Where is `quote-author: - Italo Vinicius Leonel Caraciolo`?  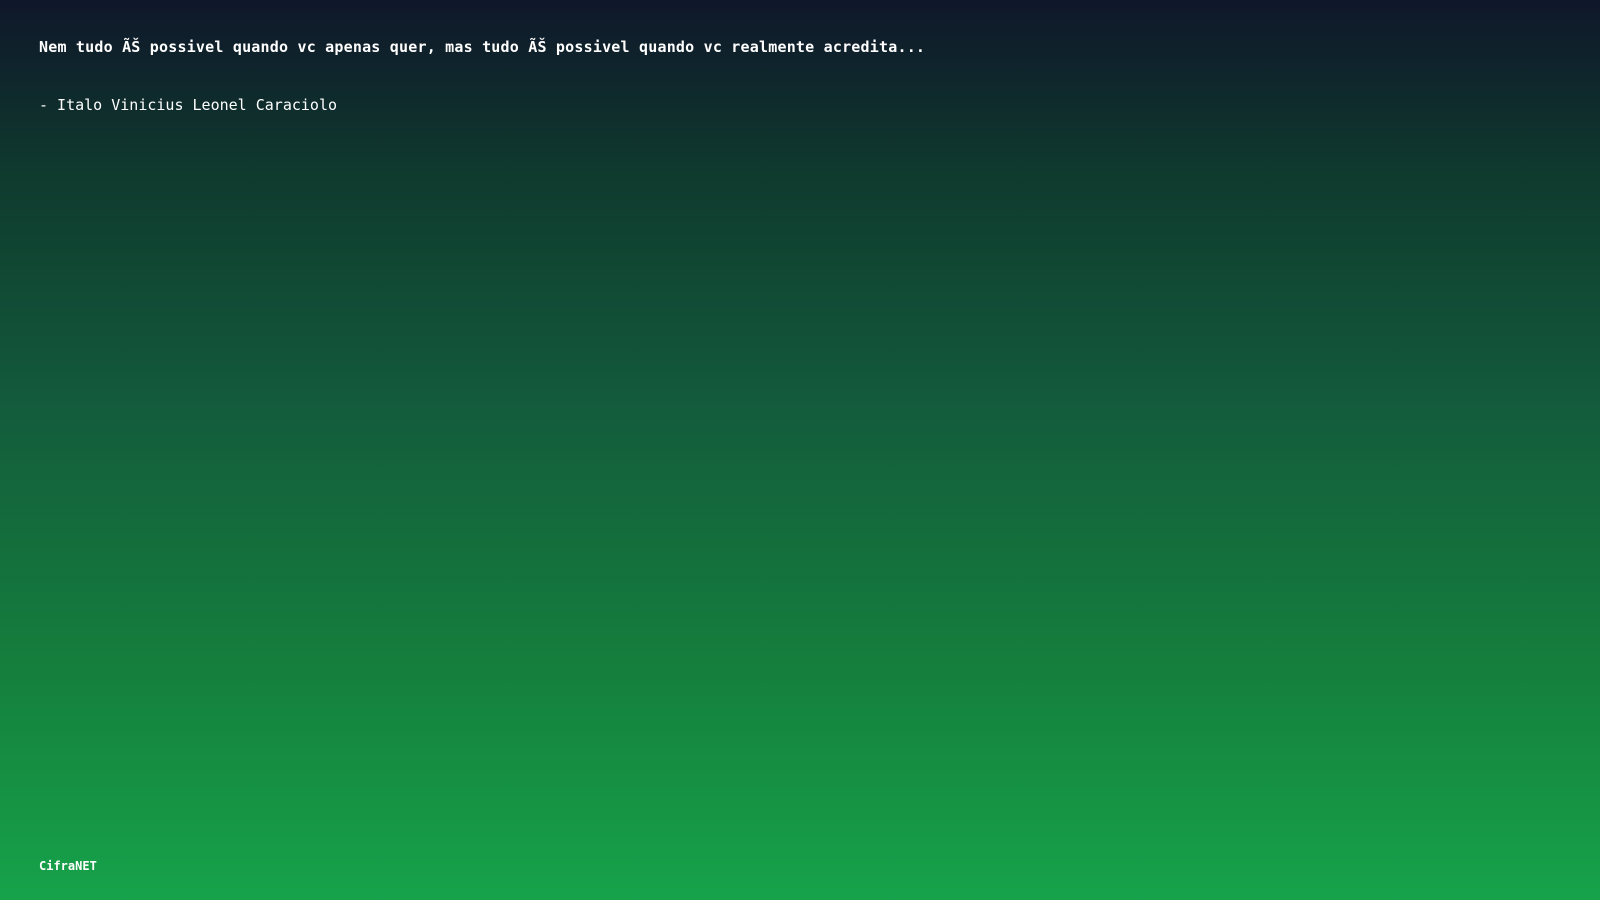 quote-author: - Italo Vinicius Leonel Caraciolo is located at coordinates (188, 105).